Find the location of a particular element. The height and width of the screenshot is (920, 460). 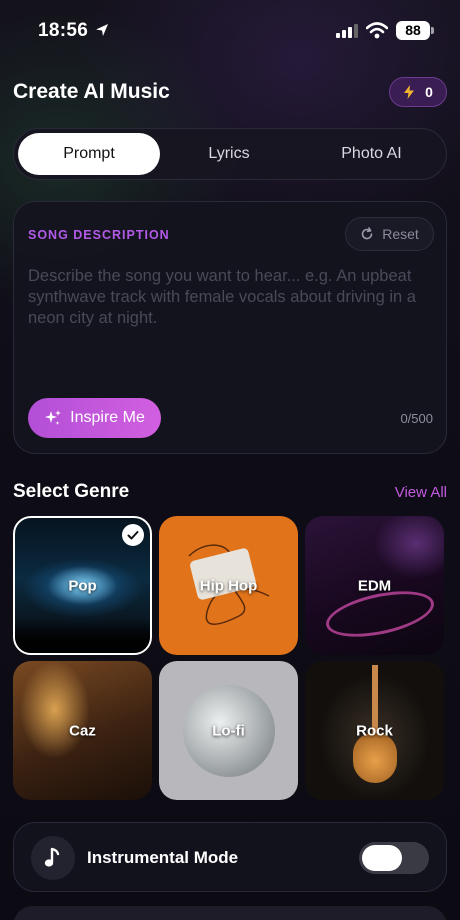

tab-lyrics: Lyrics is located at coordinates (229, 154).